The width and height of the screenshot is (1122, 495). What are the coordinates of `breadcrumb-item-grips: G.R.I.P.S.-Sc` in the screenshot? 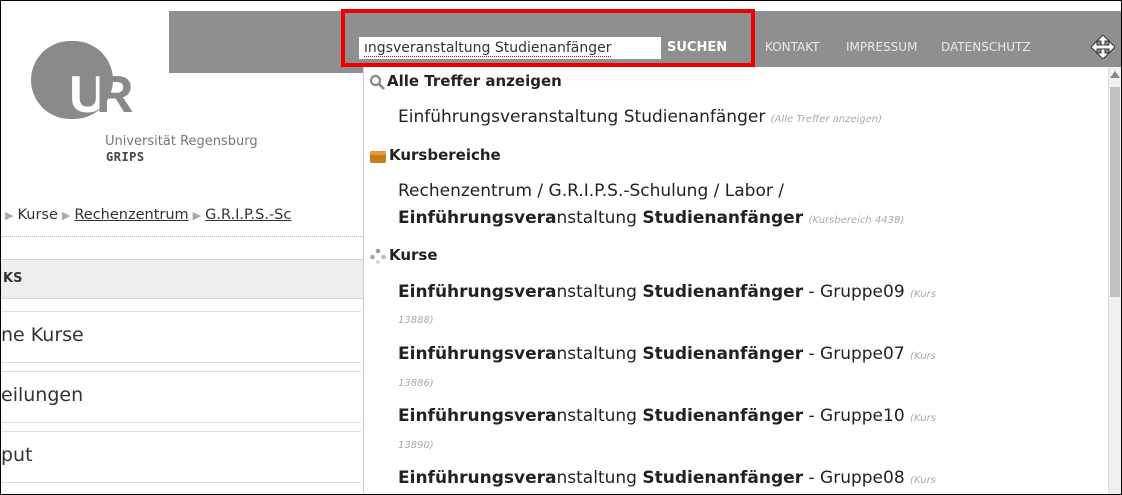 It's located at (248, 215).